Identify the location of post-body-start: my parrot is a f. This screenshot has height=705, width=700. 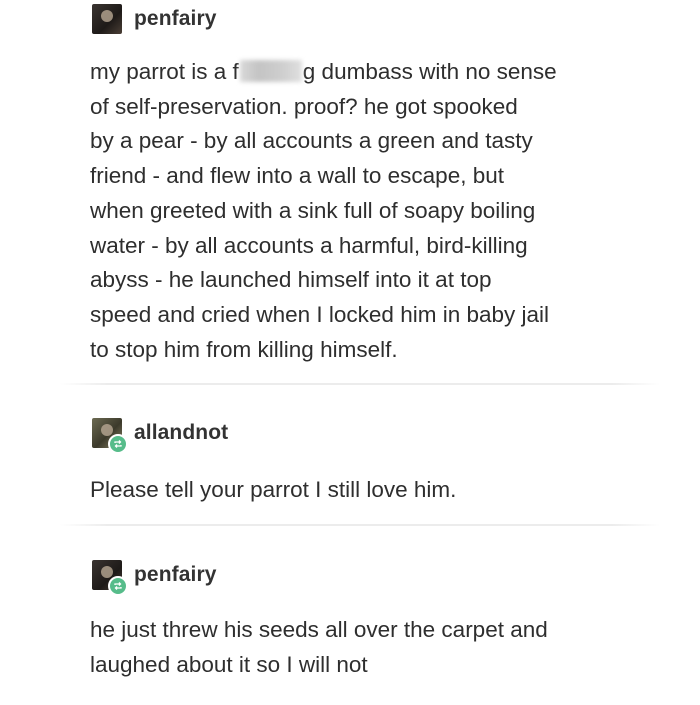
(164, 71).